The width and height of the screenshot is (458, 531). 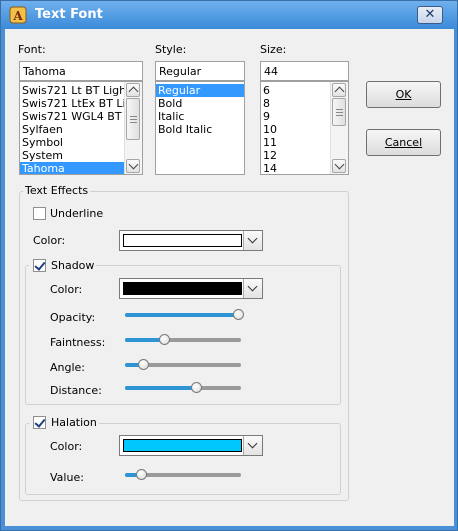 What do you see at coordinates (73, 317) in the screenshot?
I see `opacity-label: Opacity:` at bounding box center [73, 317].